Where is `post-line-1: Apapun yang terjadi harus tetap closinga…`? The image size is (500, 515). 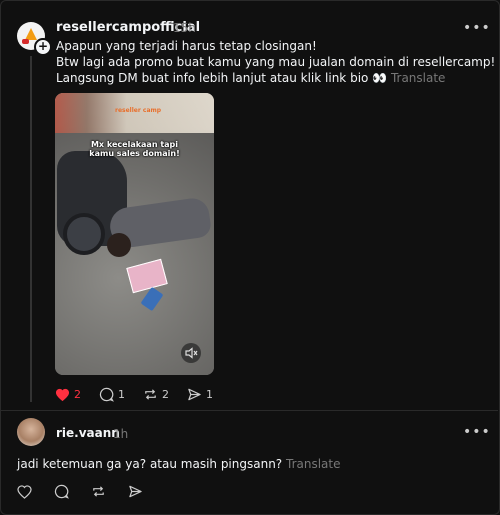 post-line-1: Apapun yang terjadi harus tetap closinga… is located at coordinates (186, 46).